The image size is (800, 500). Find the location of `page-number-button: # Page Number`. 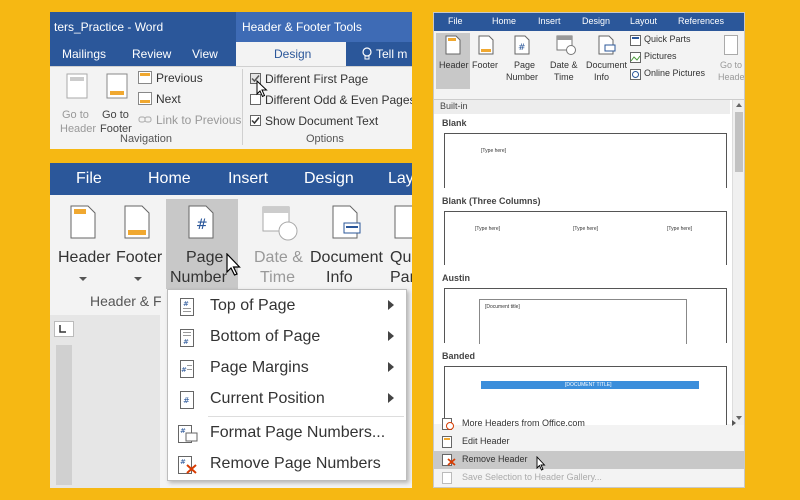

page-number-button: # Page Number is located at coordinates (523, 61).